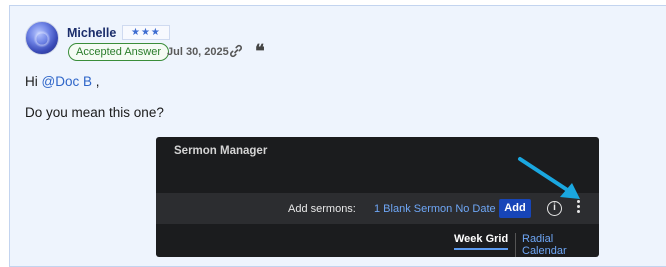  Describe the element at coordinates (146, 32) in the screenshot. I see `rank-badge: ★★★` at that location.